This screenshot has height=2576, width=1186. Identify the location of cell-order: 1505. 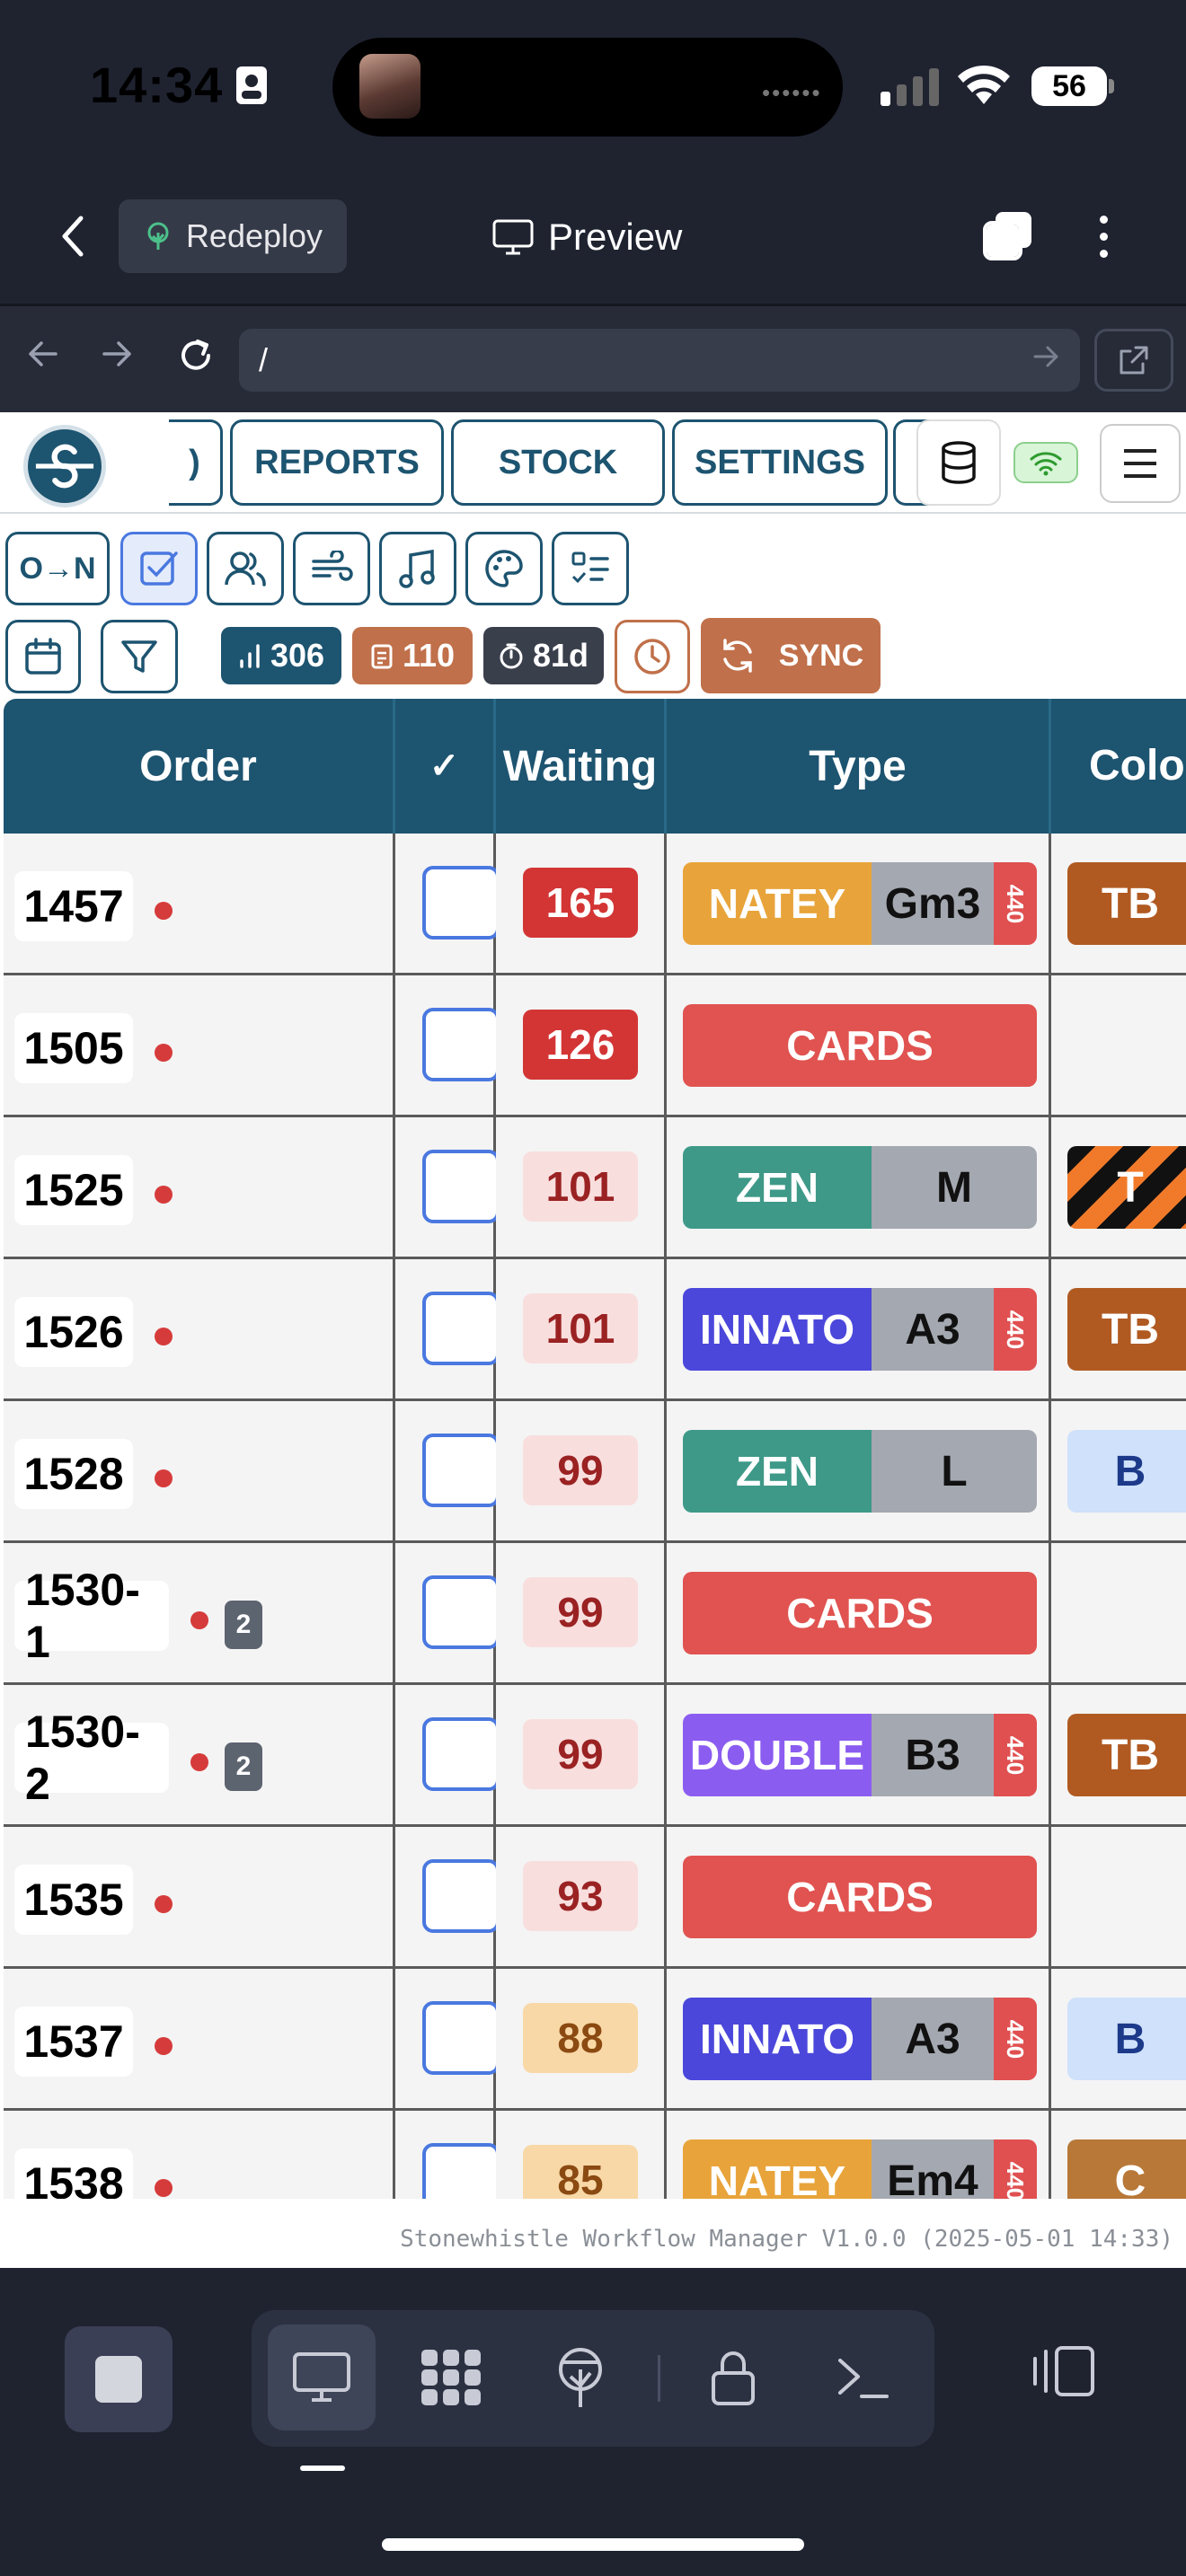
(199, 1045).